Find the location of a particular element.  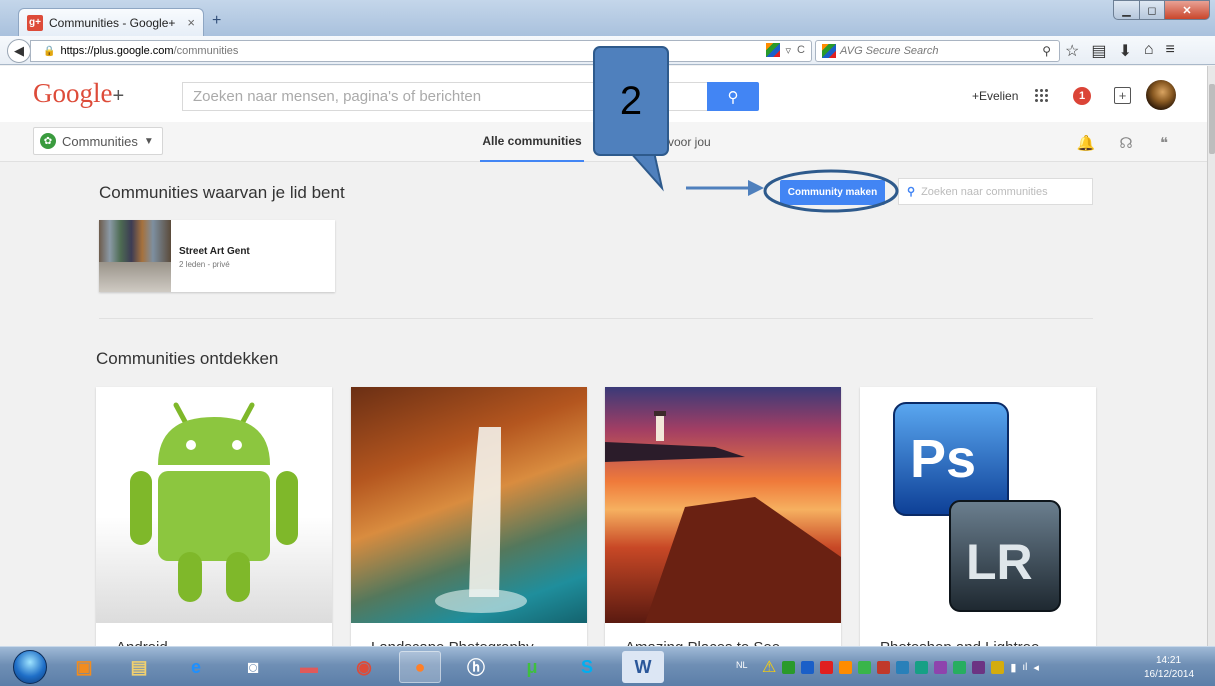

system-tray: ⚠ ▮ ıl ◂ is located at coordinates (900, 667).